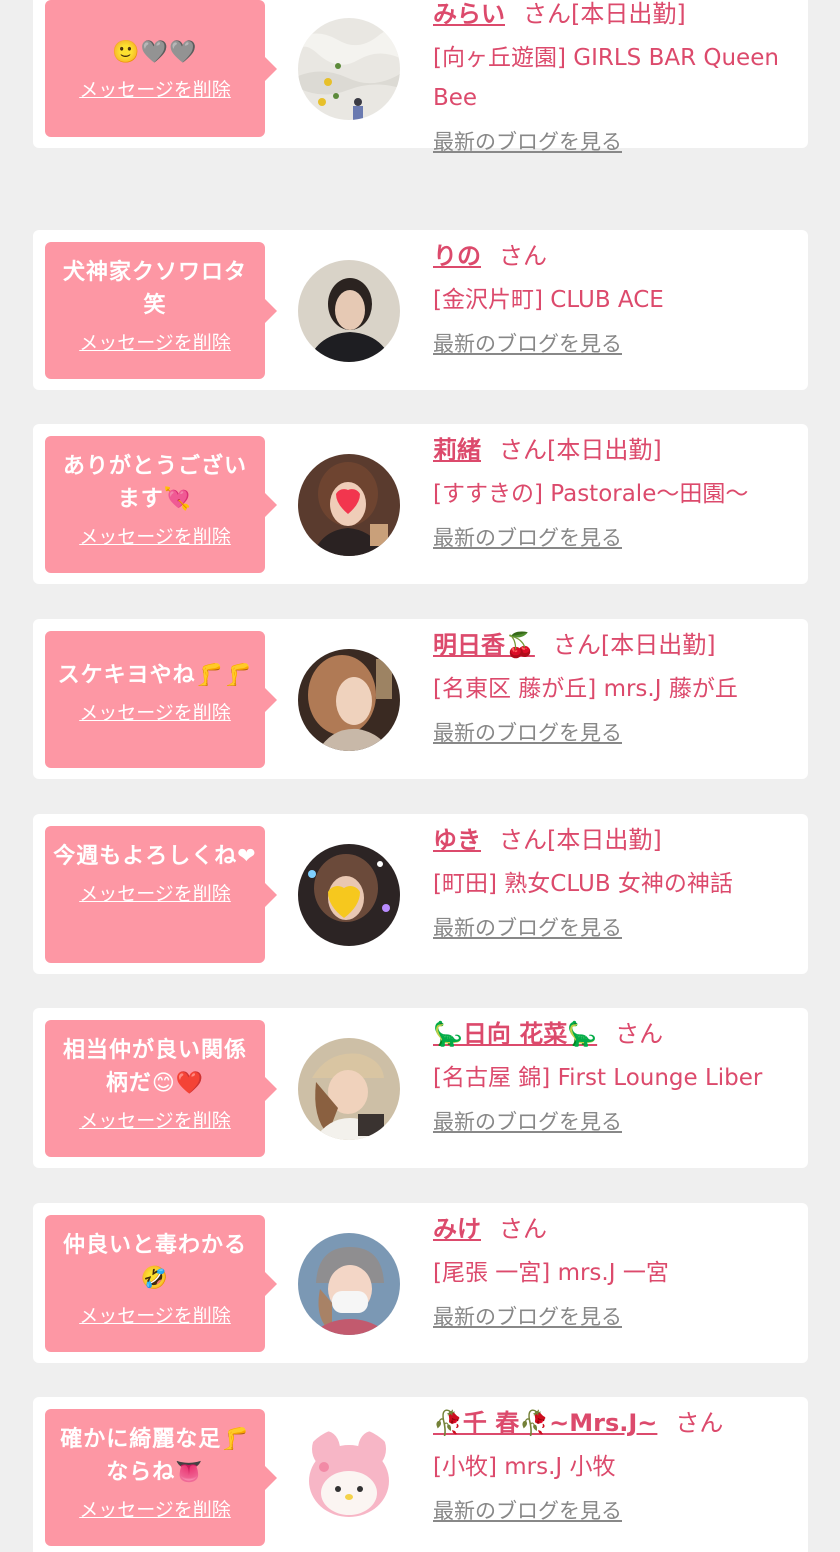 Image resolution: width=840 pixels, height=1552 pixels. What do you see at coordinates (349, 69) in the screenshot?
I see `wall-photo-avatar` at bounding box center [349, 69].